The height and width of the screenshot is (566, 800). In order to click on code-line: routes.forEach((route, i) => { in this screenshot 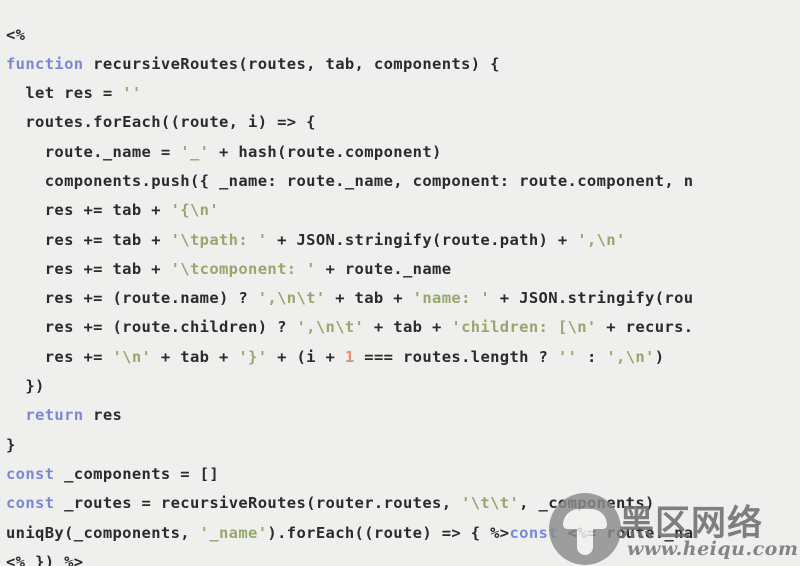, I will do `click(349, 122)`.